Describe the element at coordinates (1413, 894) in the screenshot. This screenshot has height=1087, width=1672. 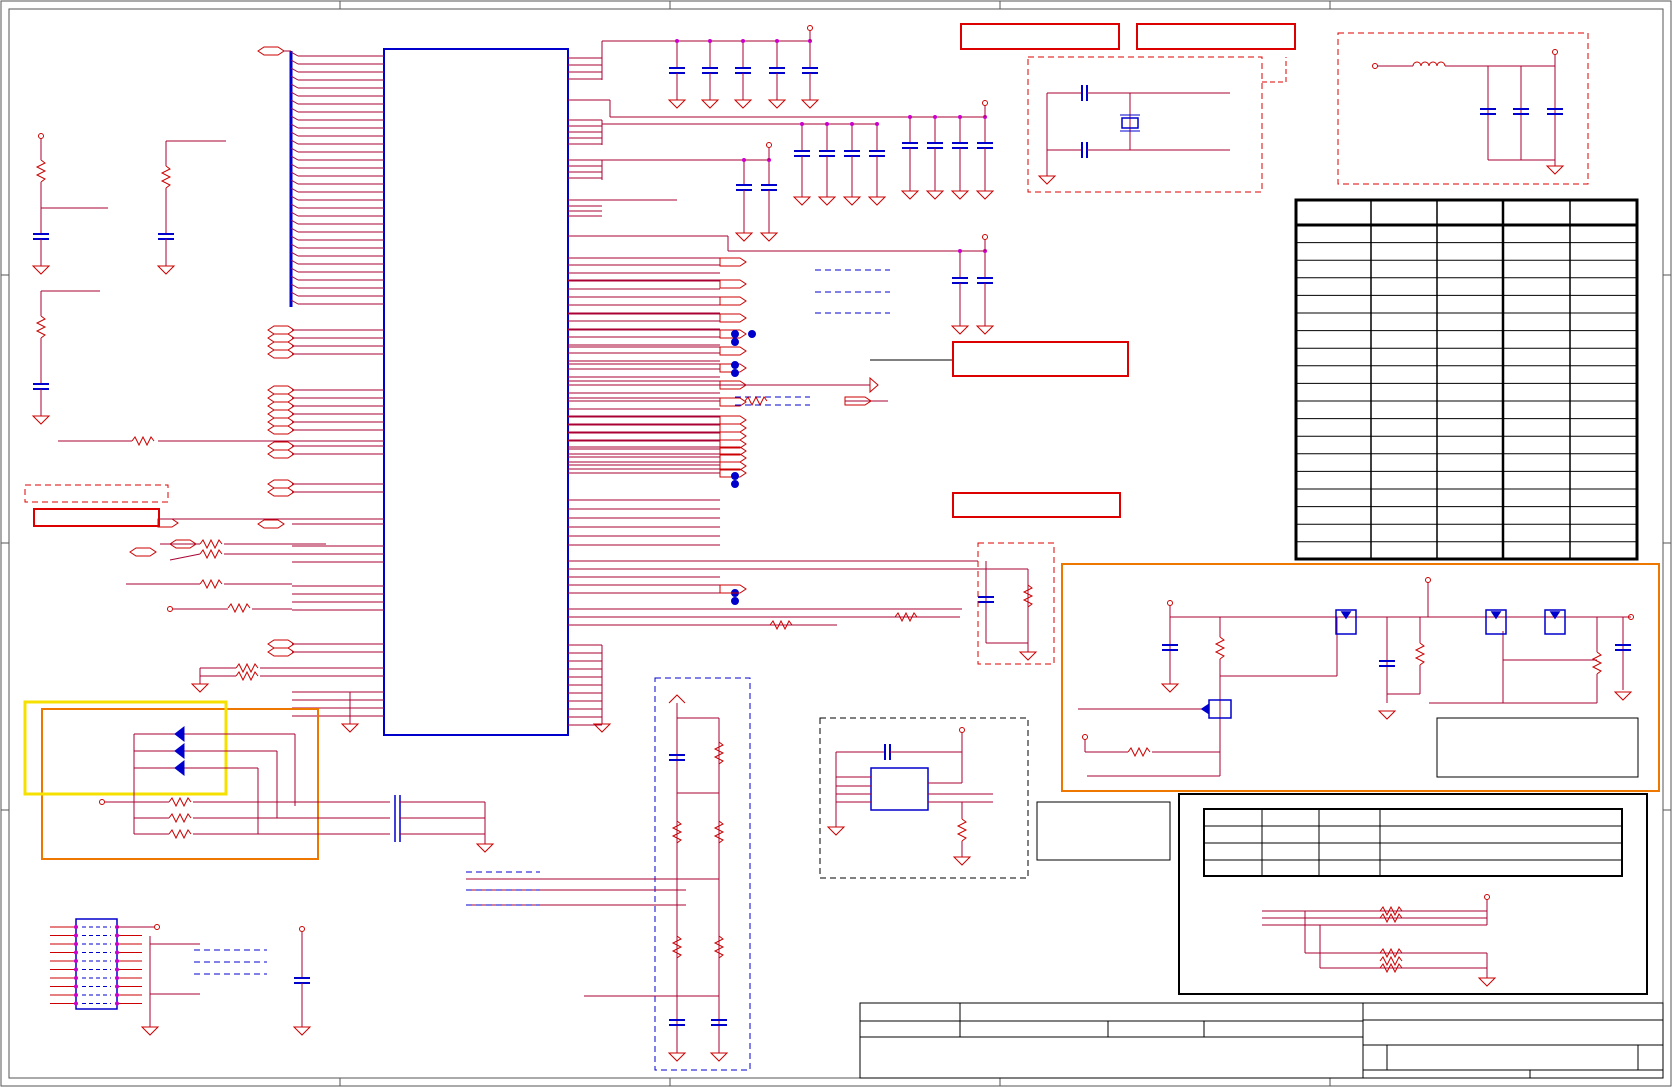
I see `bottom-right-panel` at that location.